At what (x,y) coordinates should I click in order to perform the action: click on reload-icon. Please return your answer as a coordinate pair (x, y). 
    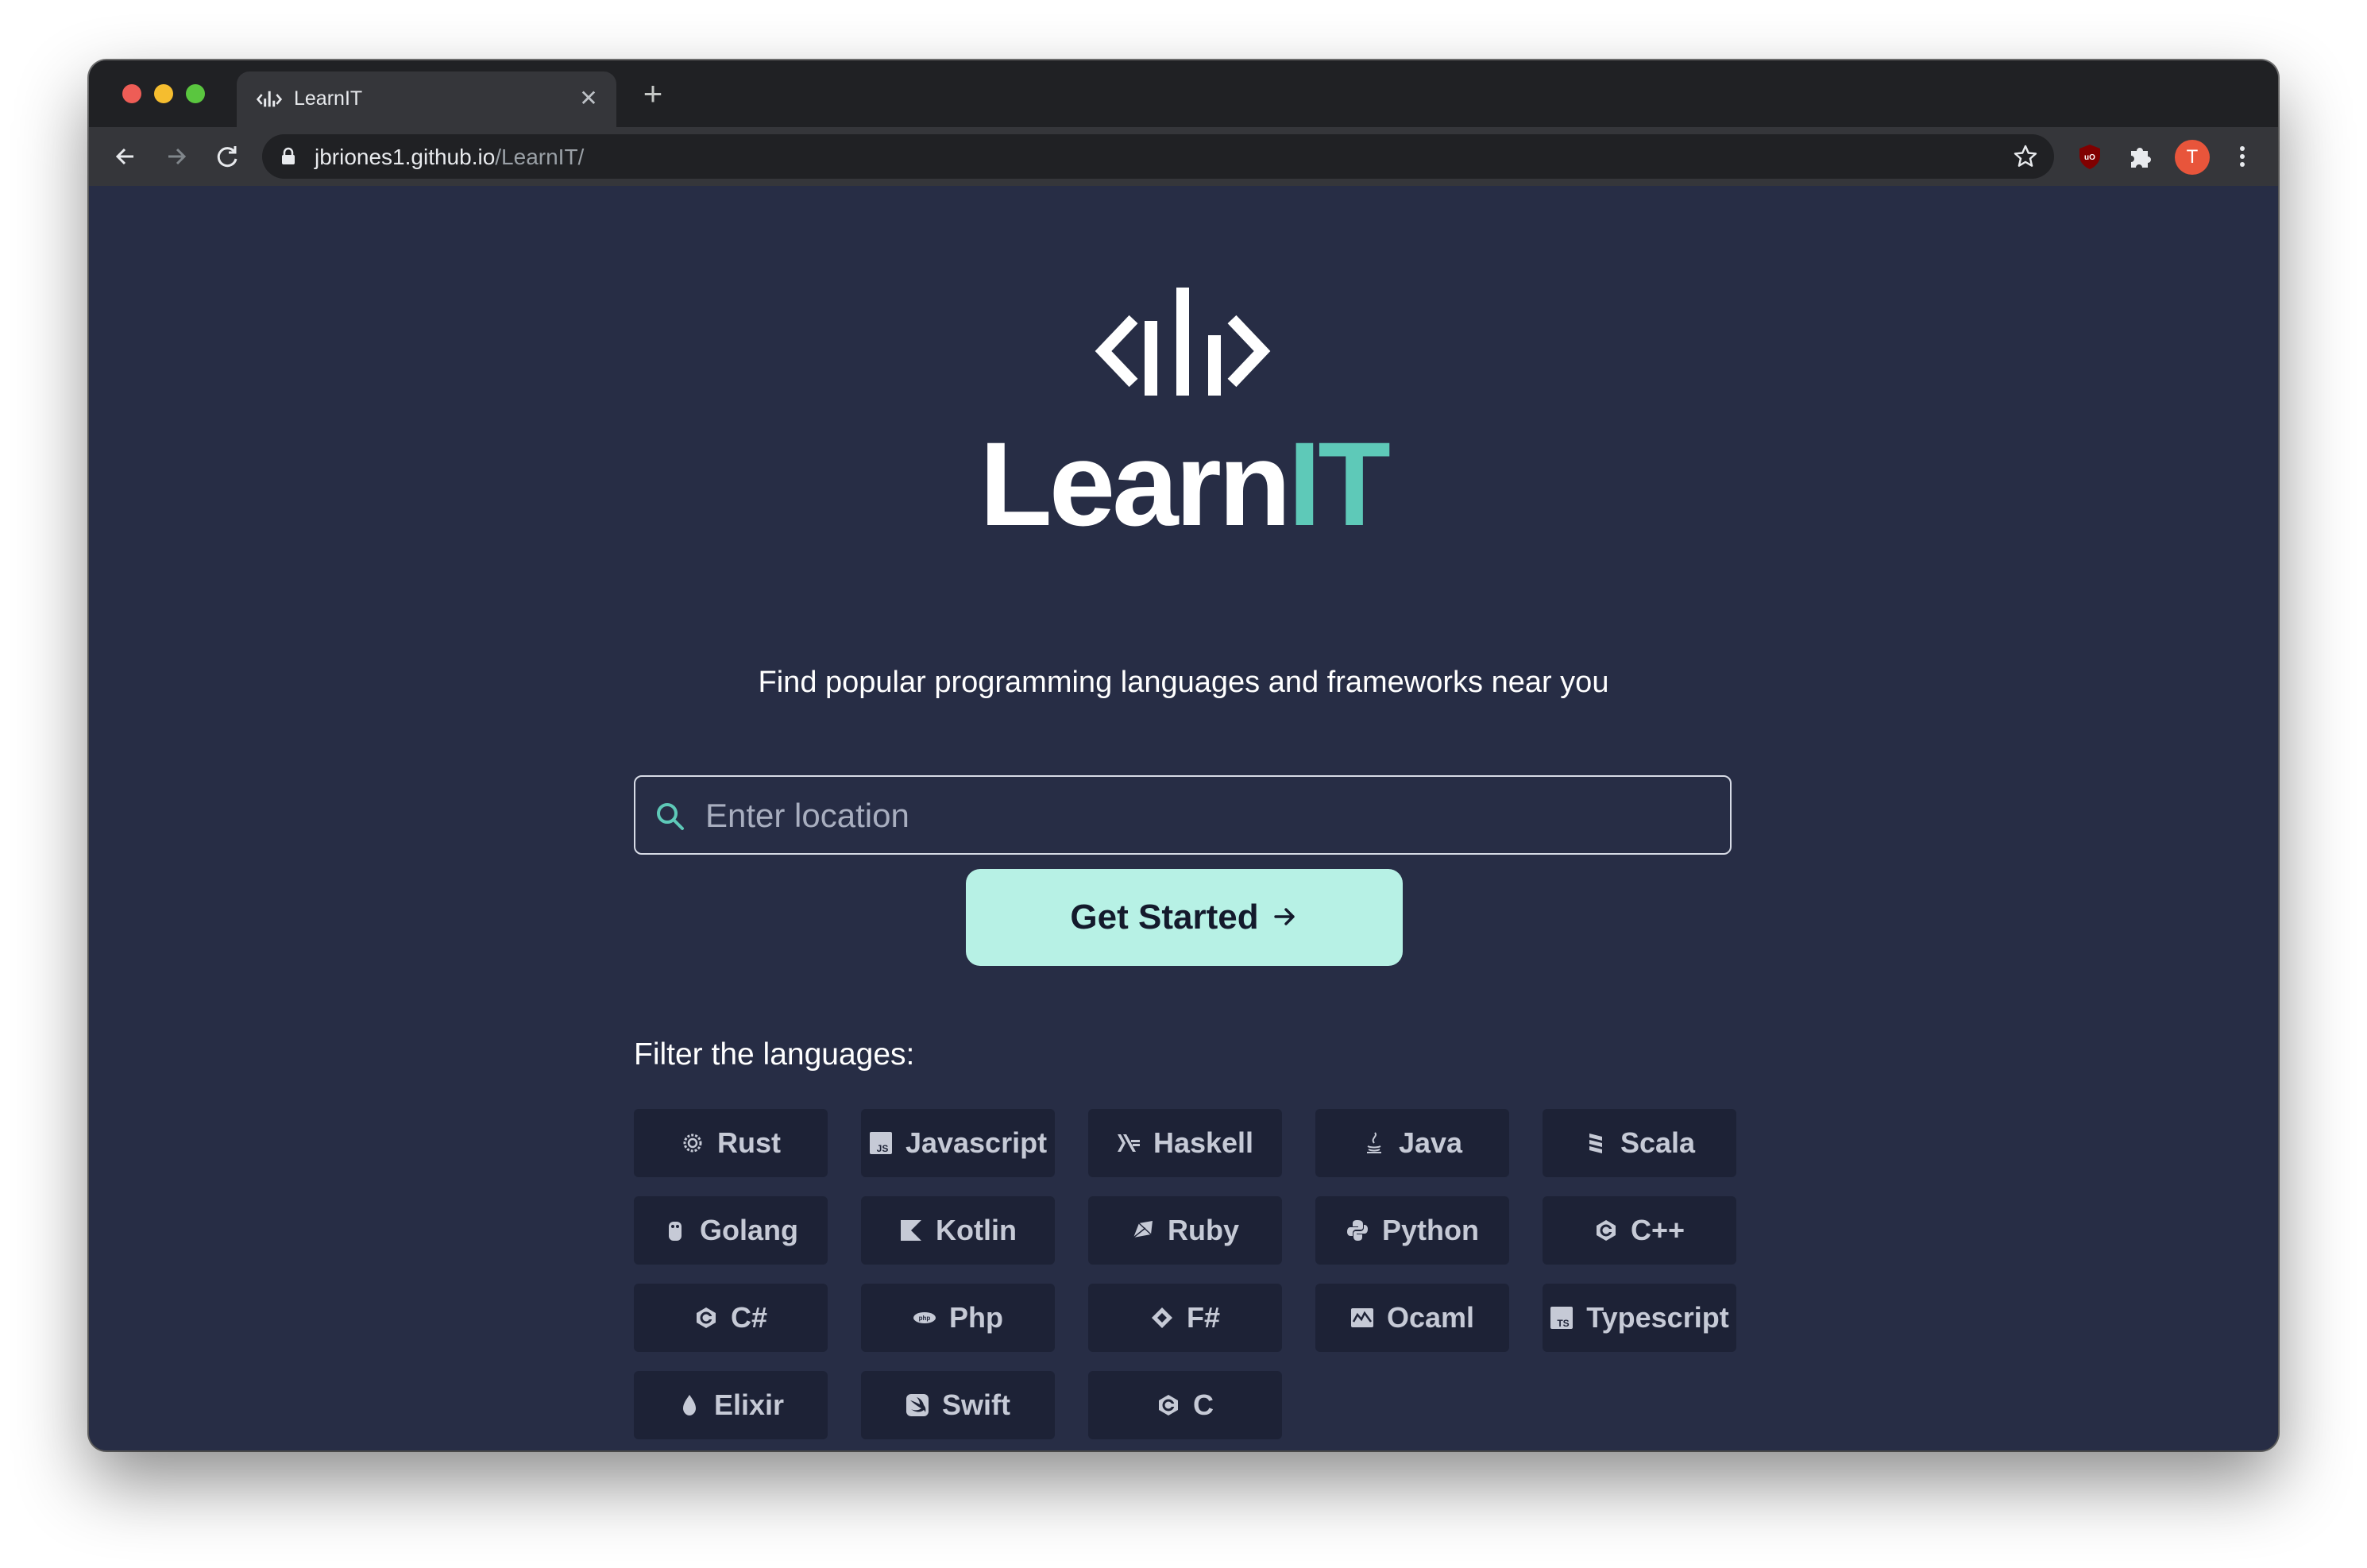
    Looking at the image, I should click on (227, 156).